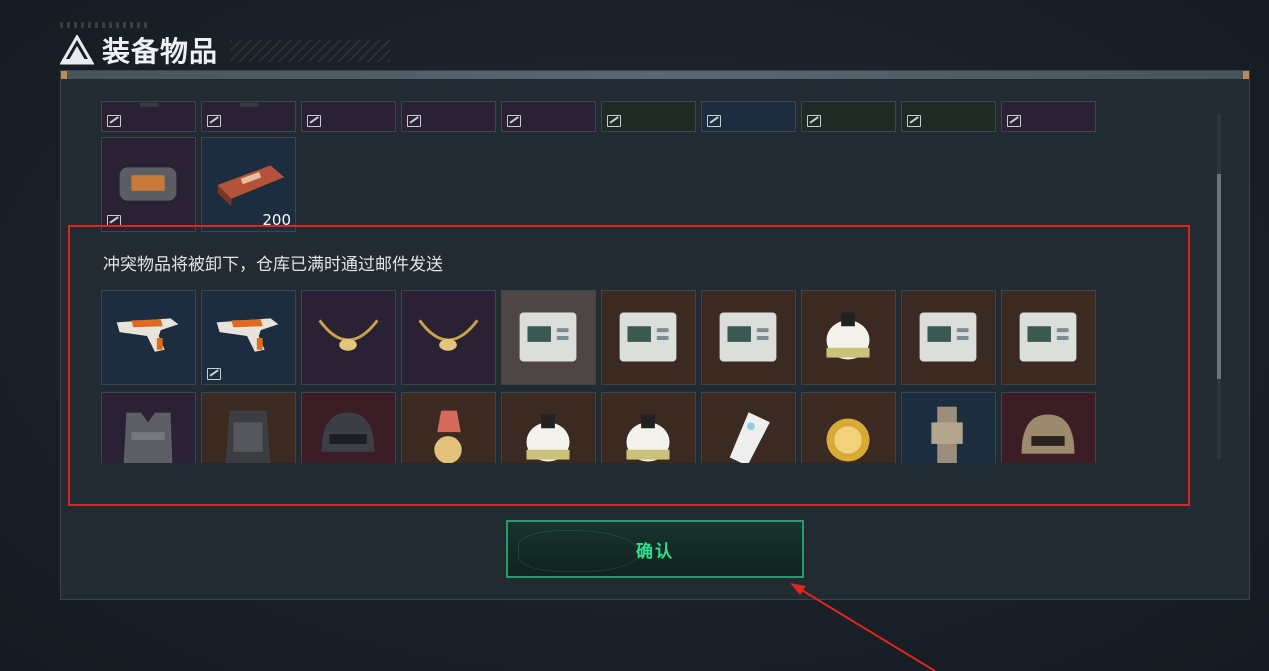  What do you see at coordinates (248, 184) in the screenshot?
I see `equipped-item-slot: 200` at bounding box center [248, 184].